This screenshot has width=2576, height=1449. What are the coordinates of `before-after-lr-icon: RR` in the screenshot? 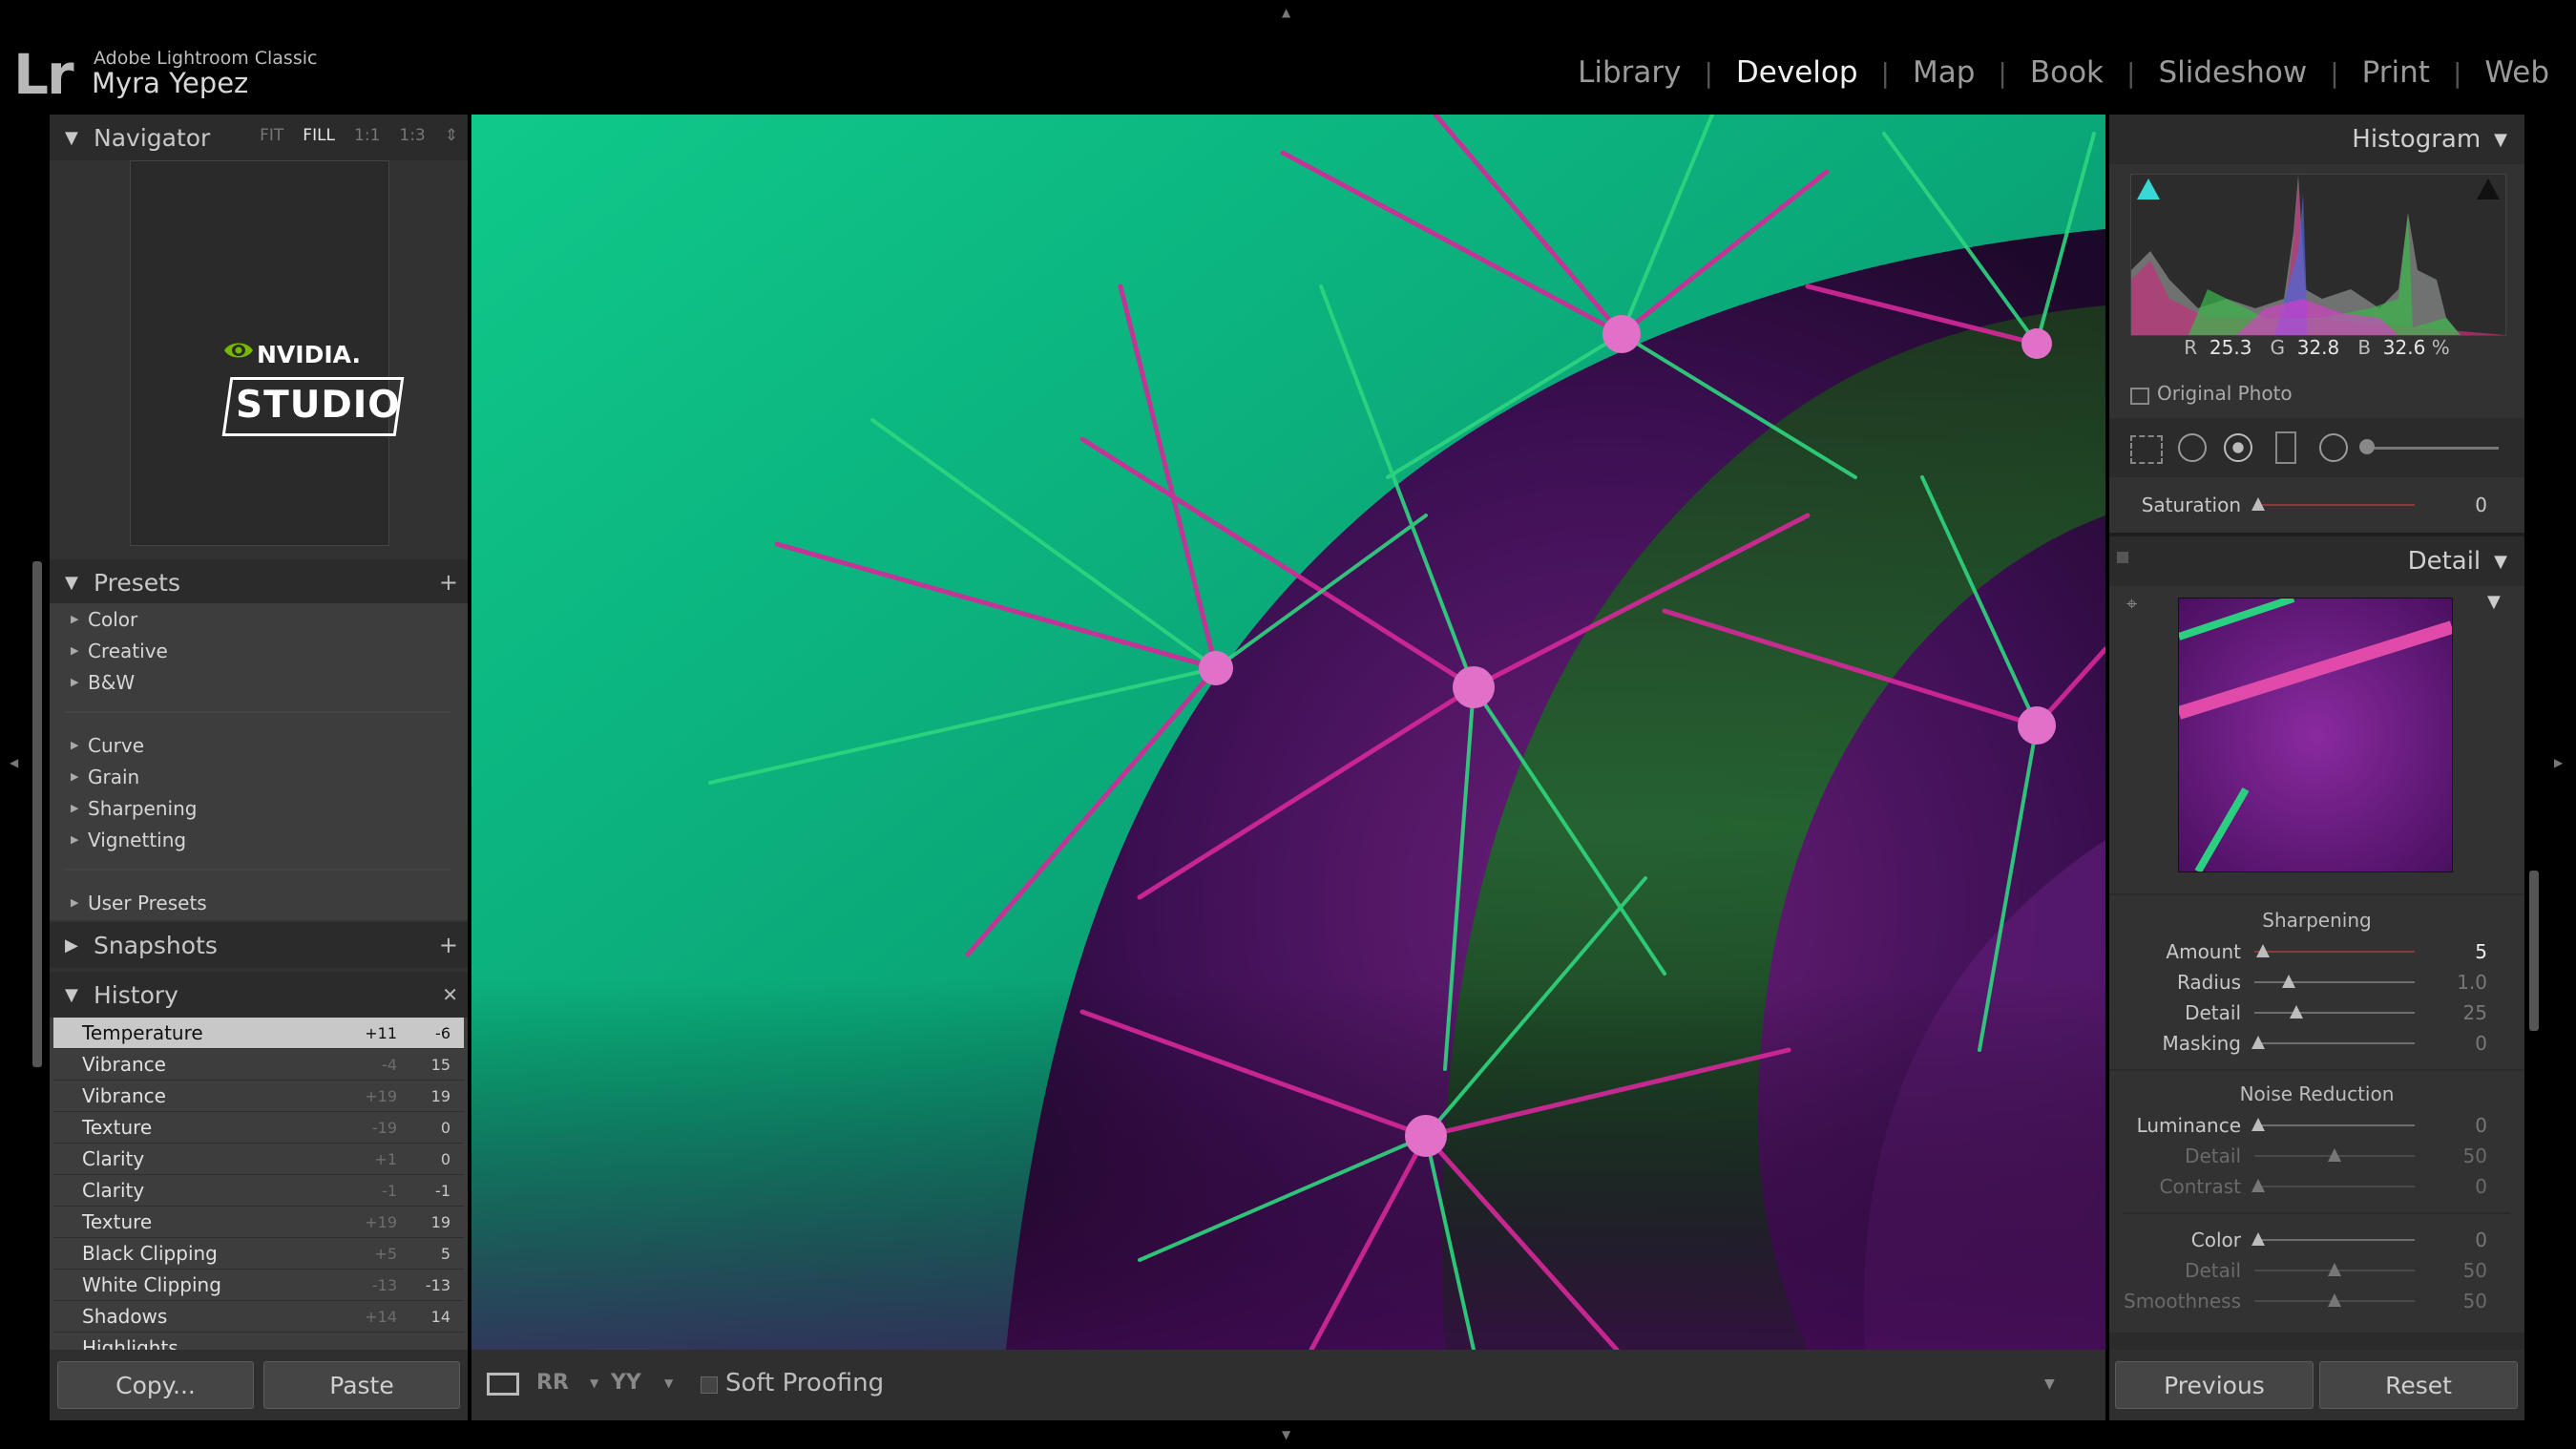 It's located at (552, 1383).